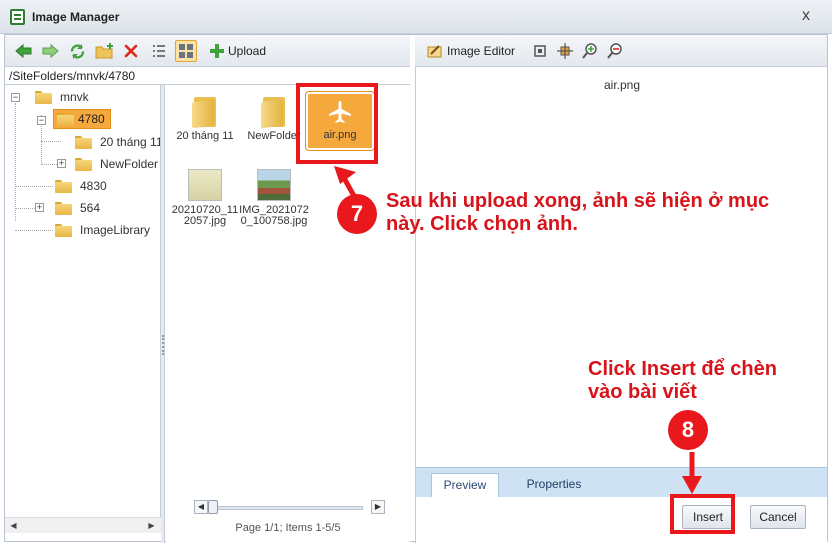 This screenshot has width=832, height=546. What do you see at coordinates (357, 214) in the screenshot?
I see `step-7-badge: 7` at bounding box center [357, 214].